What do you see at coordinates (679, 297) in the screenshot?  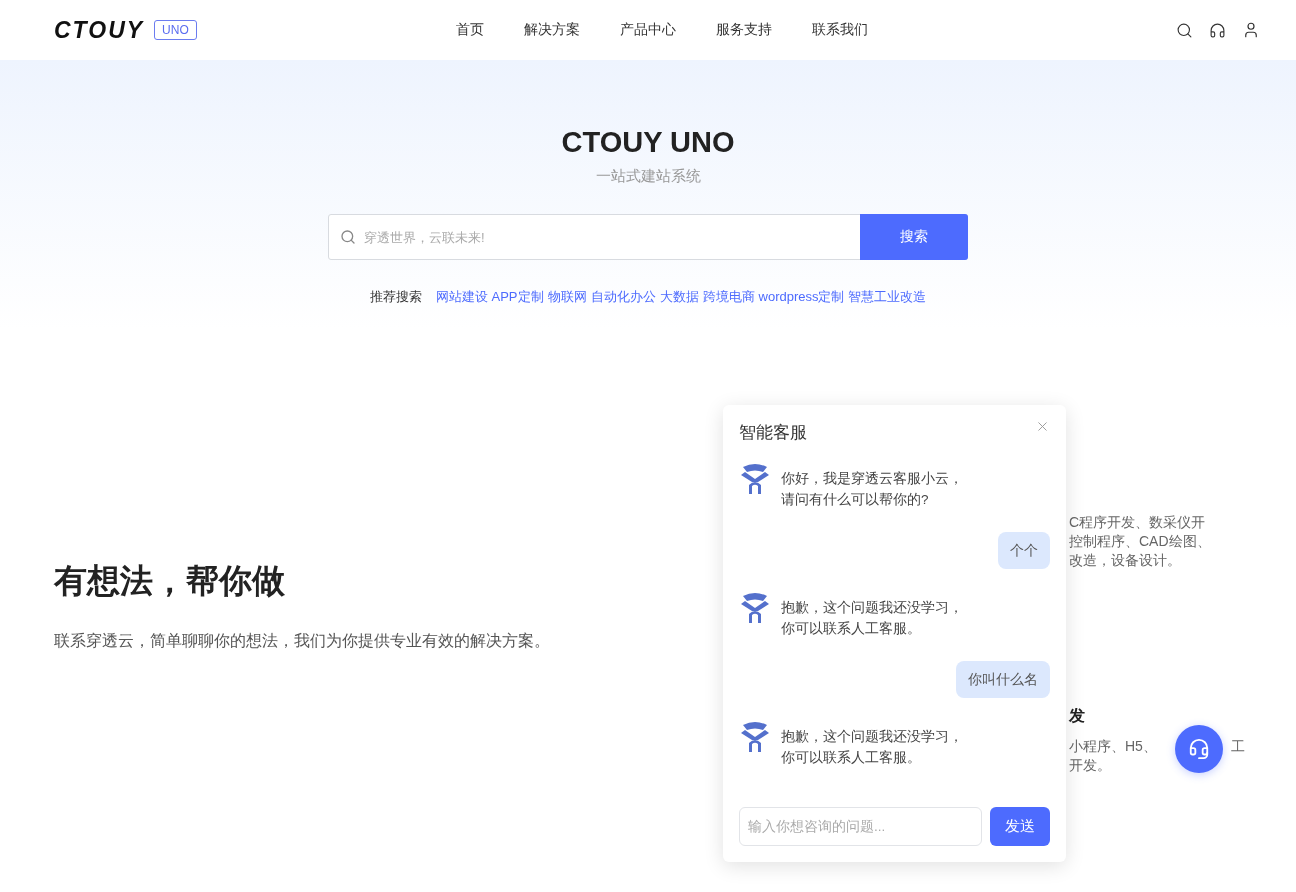 I see `recommend-link: 大数据` at bounding box center [679, 297].